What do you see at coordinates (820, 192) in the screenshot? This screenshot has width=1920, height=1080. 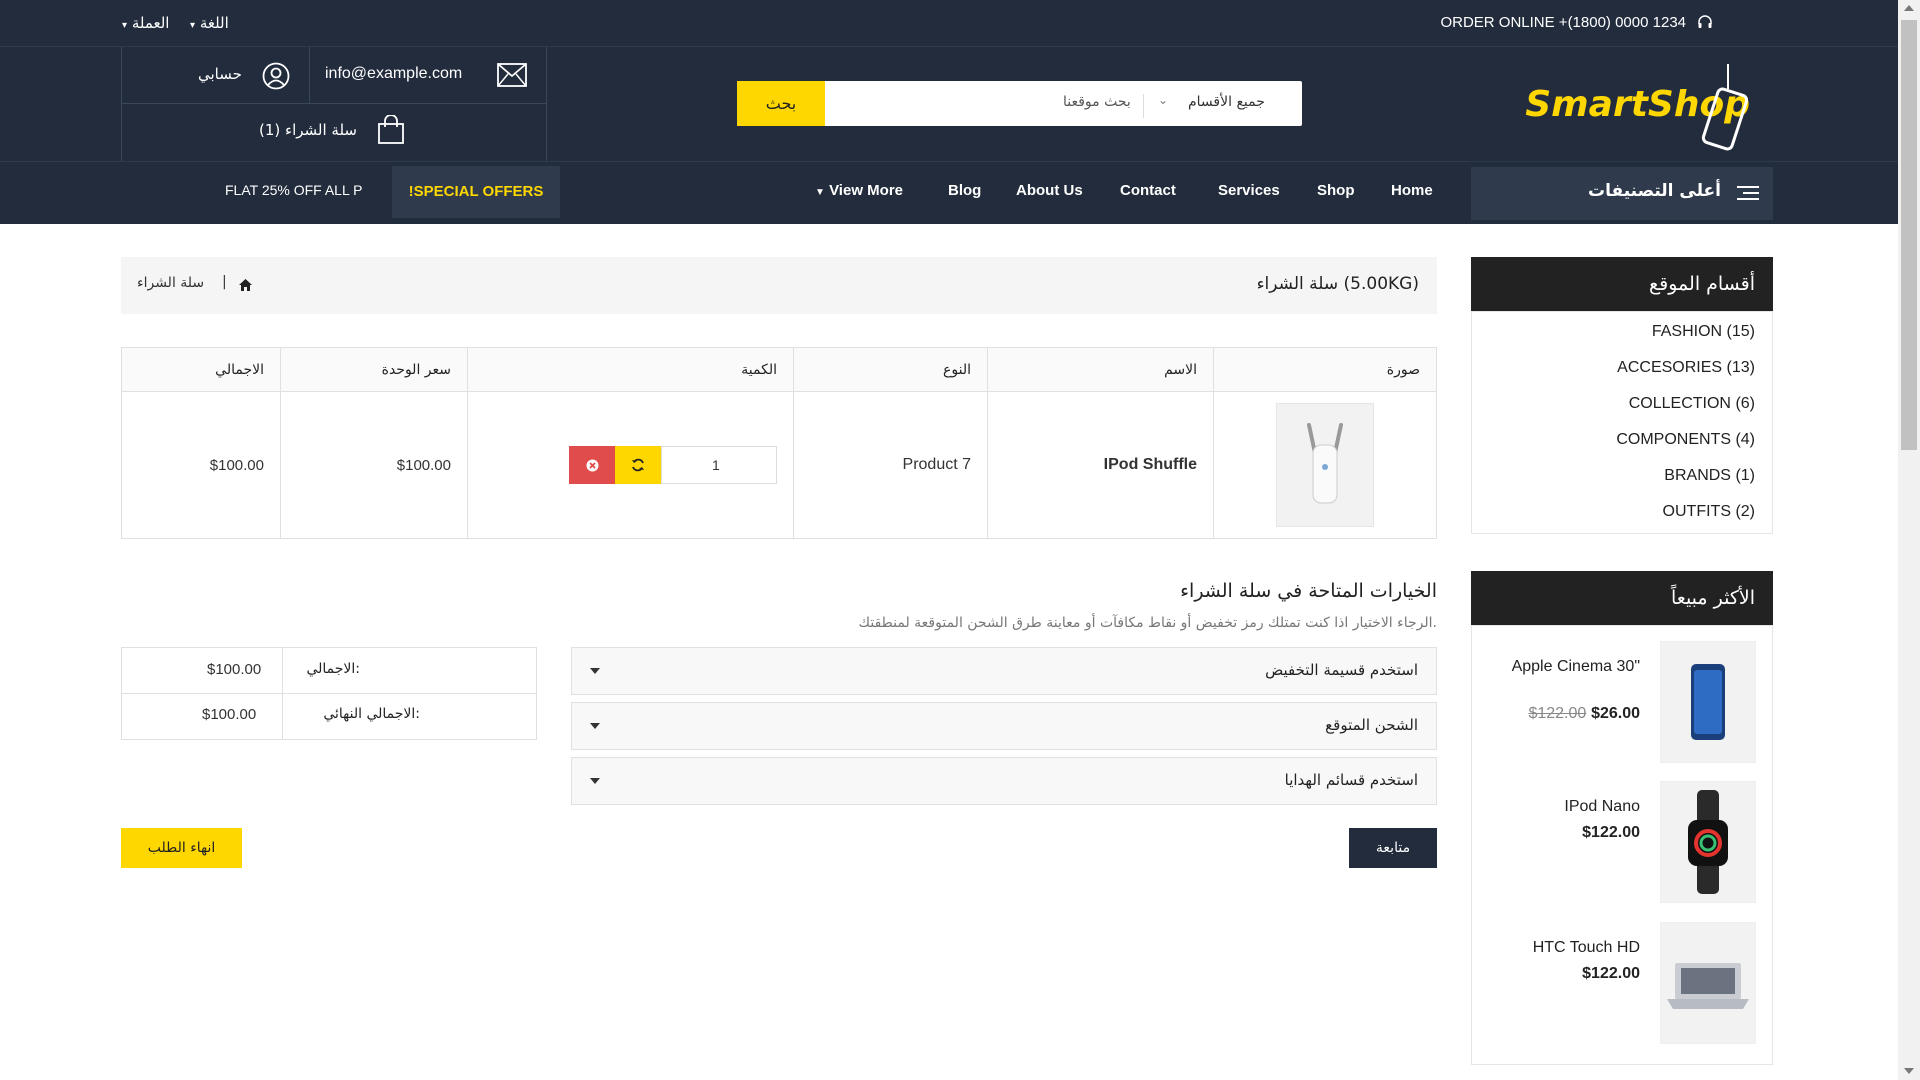 I see `caret-down-icon: ▼` at bounding box center [820, 192].